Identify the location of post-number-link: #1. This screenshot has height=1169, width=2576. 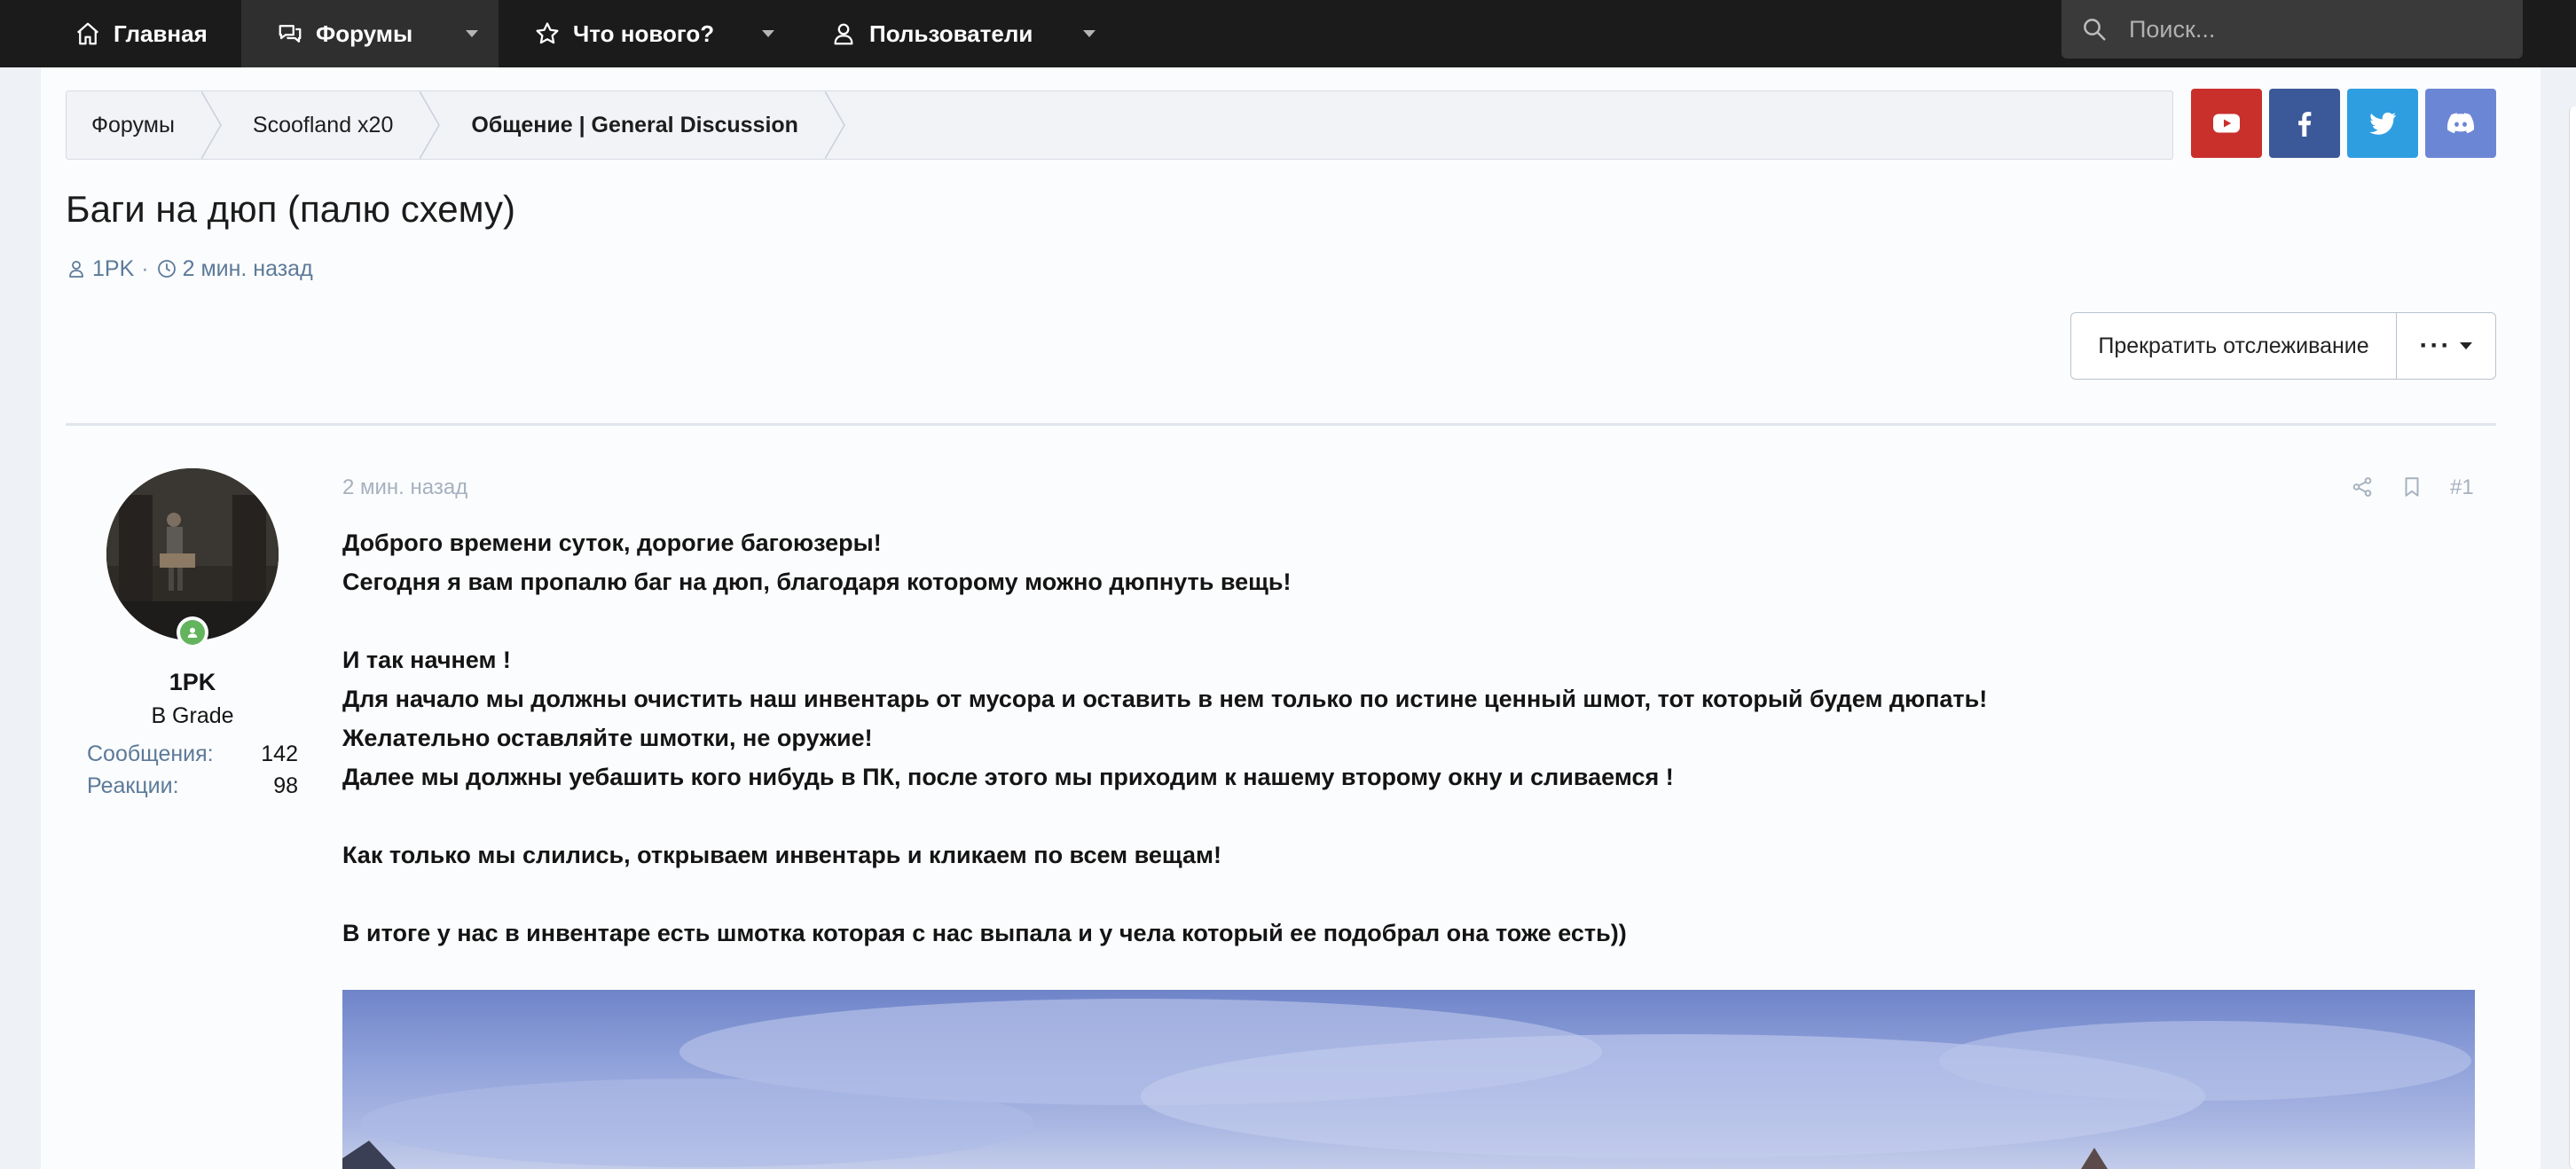
(2462, 487).